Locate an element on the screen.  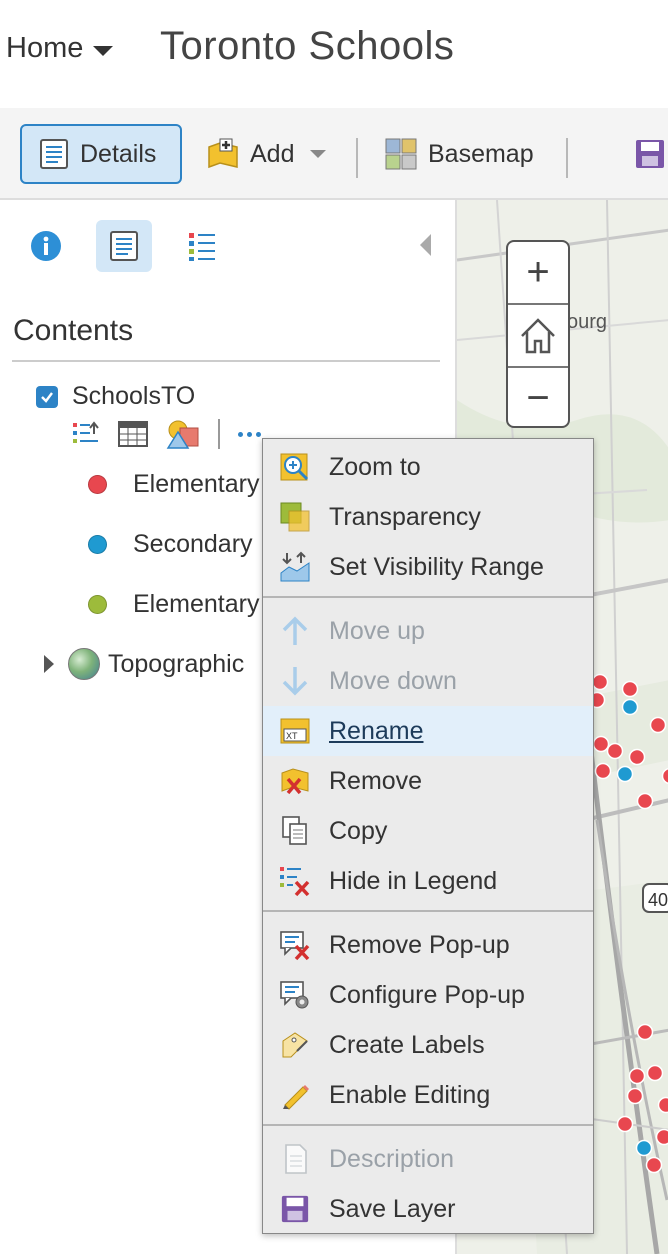
menu-item-label: Save Layer is located at coordinates (392, 1209).